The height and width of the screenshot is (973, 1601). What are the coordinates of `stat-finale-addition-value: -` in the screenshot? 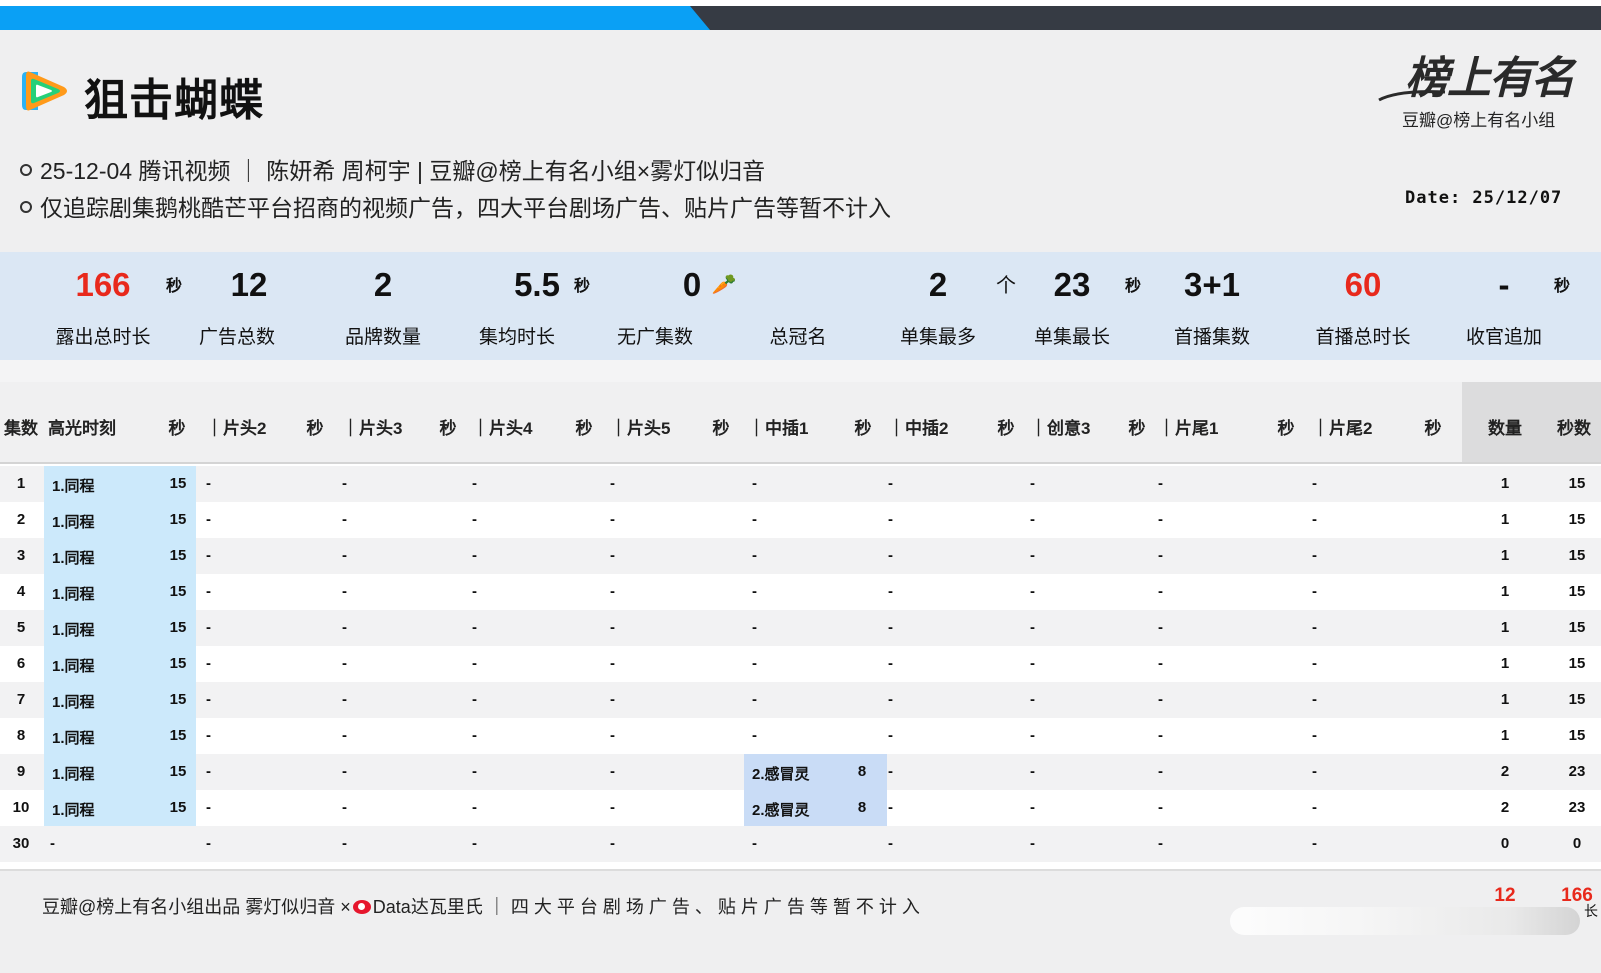 It's located at (1504, 284).